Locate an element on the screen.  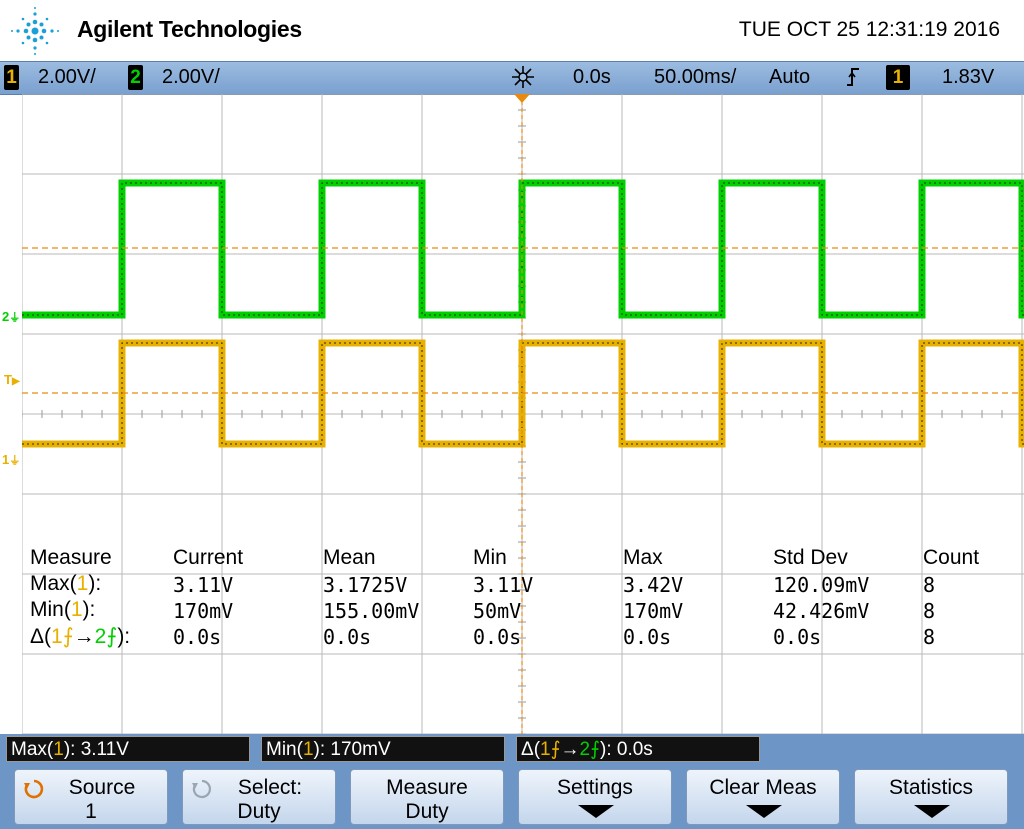
timebase-value: 50.00ms/ is located at coordinates (695, 77).